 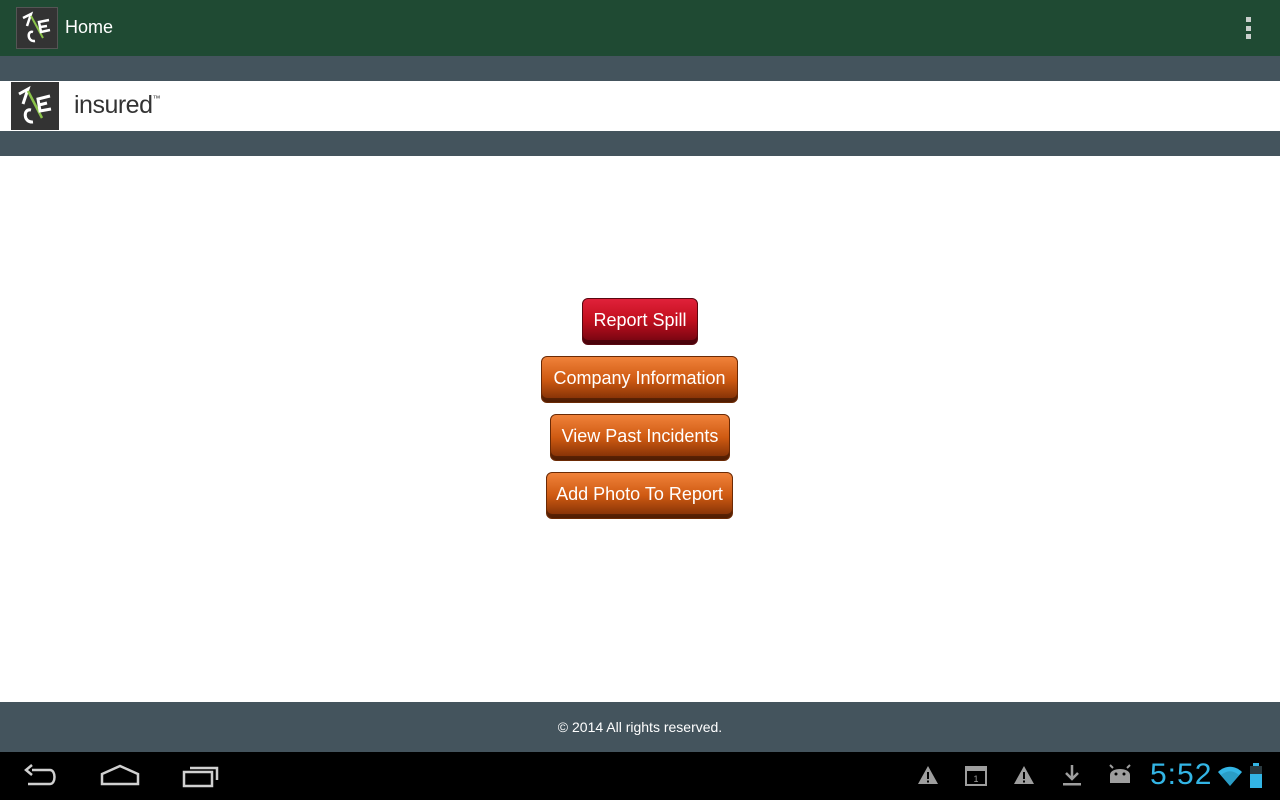 What do you see at coordinates (1256, 775) in the screenshot?
I see `battery-icon` at bounding box center [1256, 775].